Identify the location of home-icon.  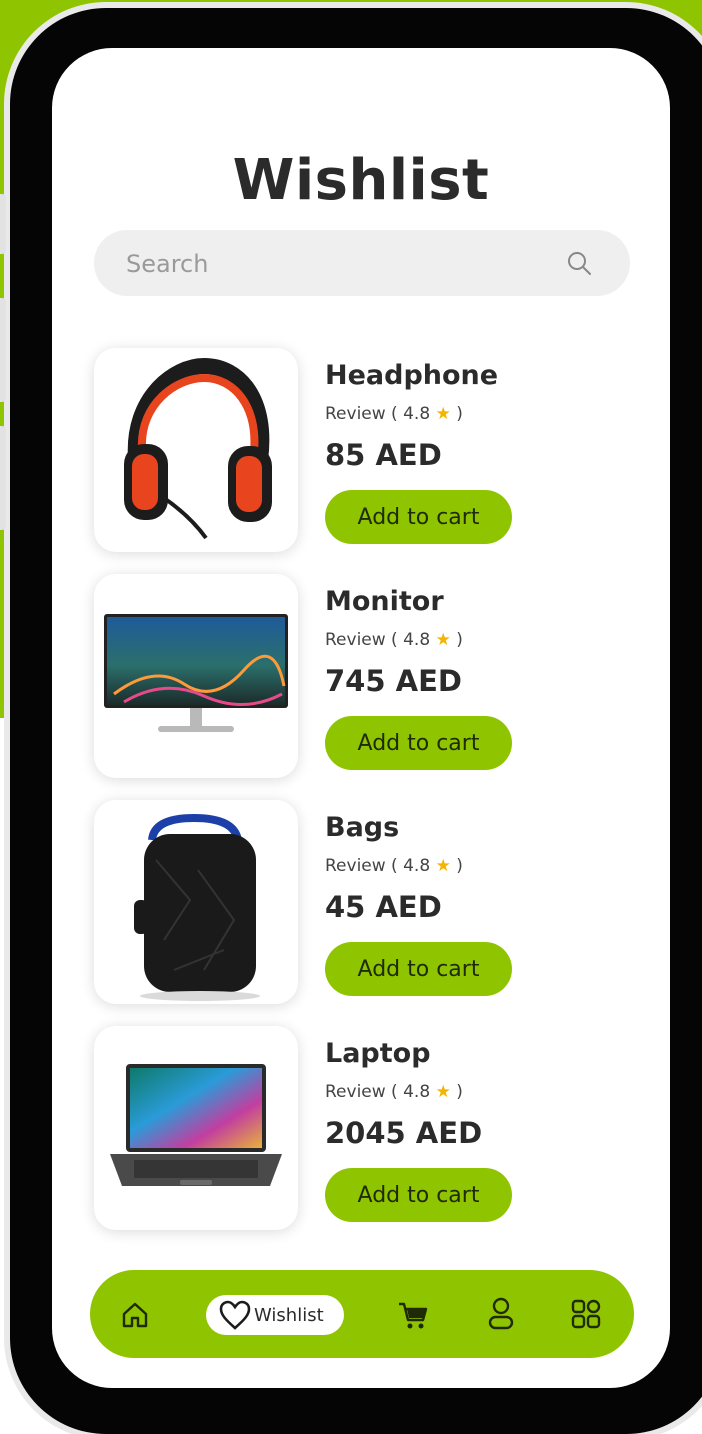
(135, 1315).